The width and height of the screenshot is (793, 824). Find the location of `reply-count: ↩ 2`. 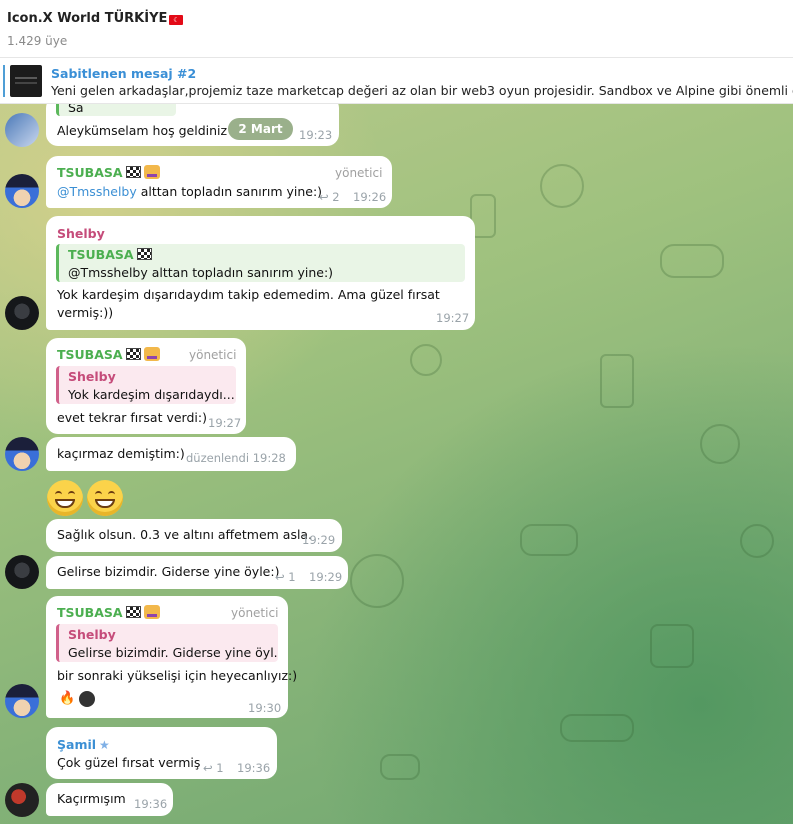

reply-count: ↩ 2 is located at coordinates (329, 197).